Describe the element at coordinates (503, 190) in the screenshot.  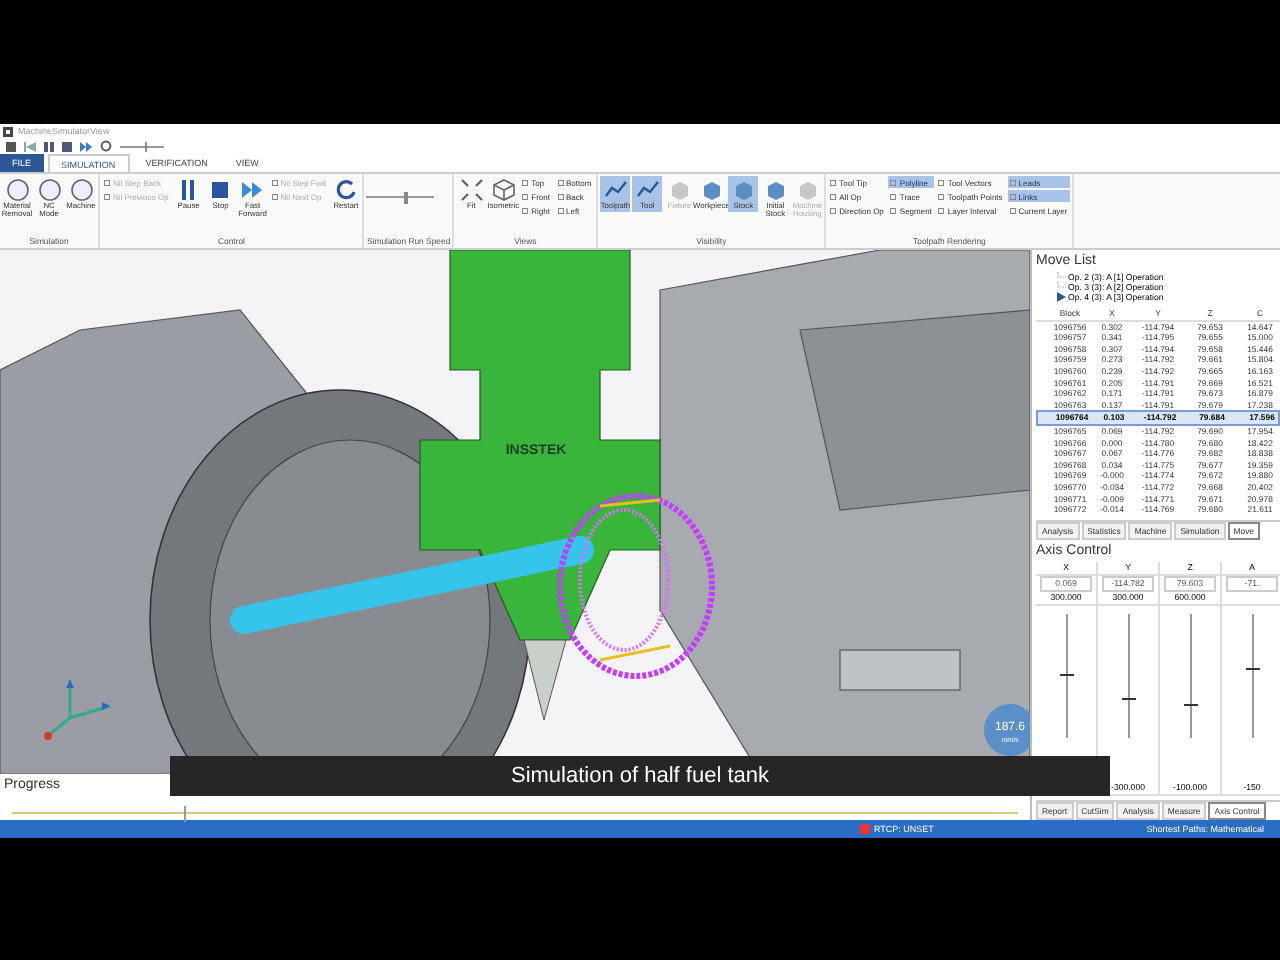
I see `cube-icon` at that location.